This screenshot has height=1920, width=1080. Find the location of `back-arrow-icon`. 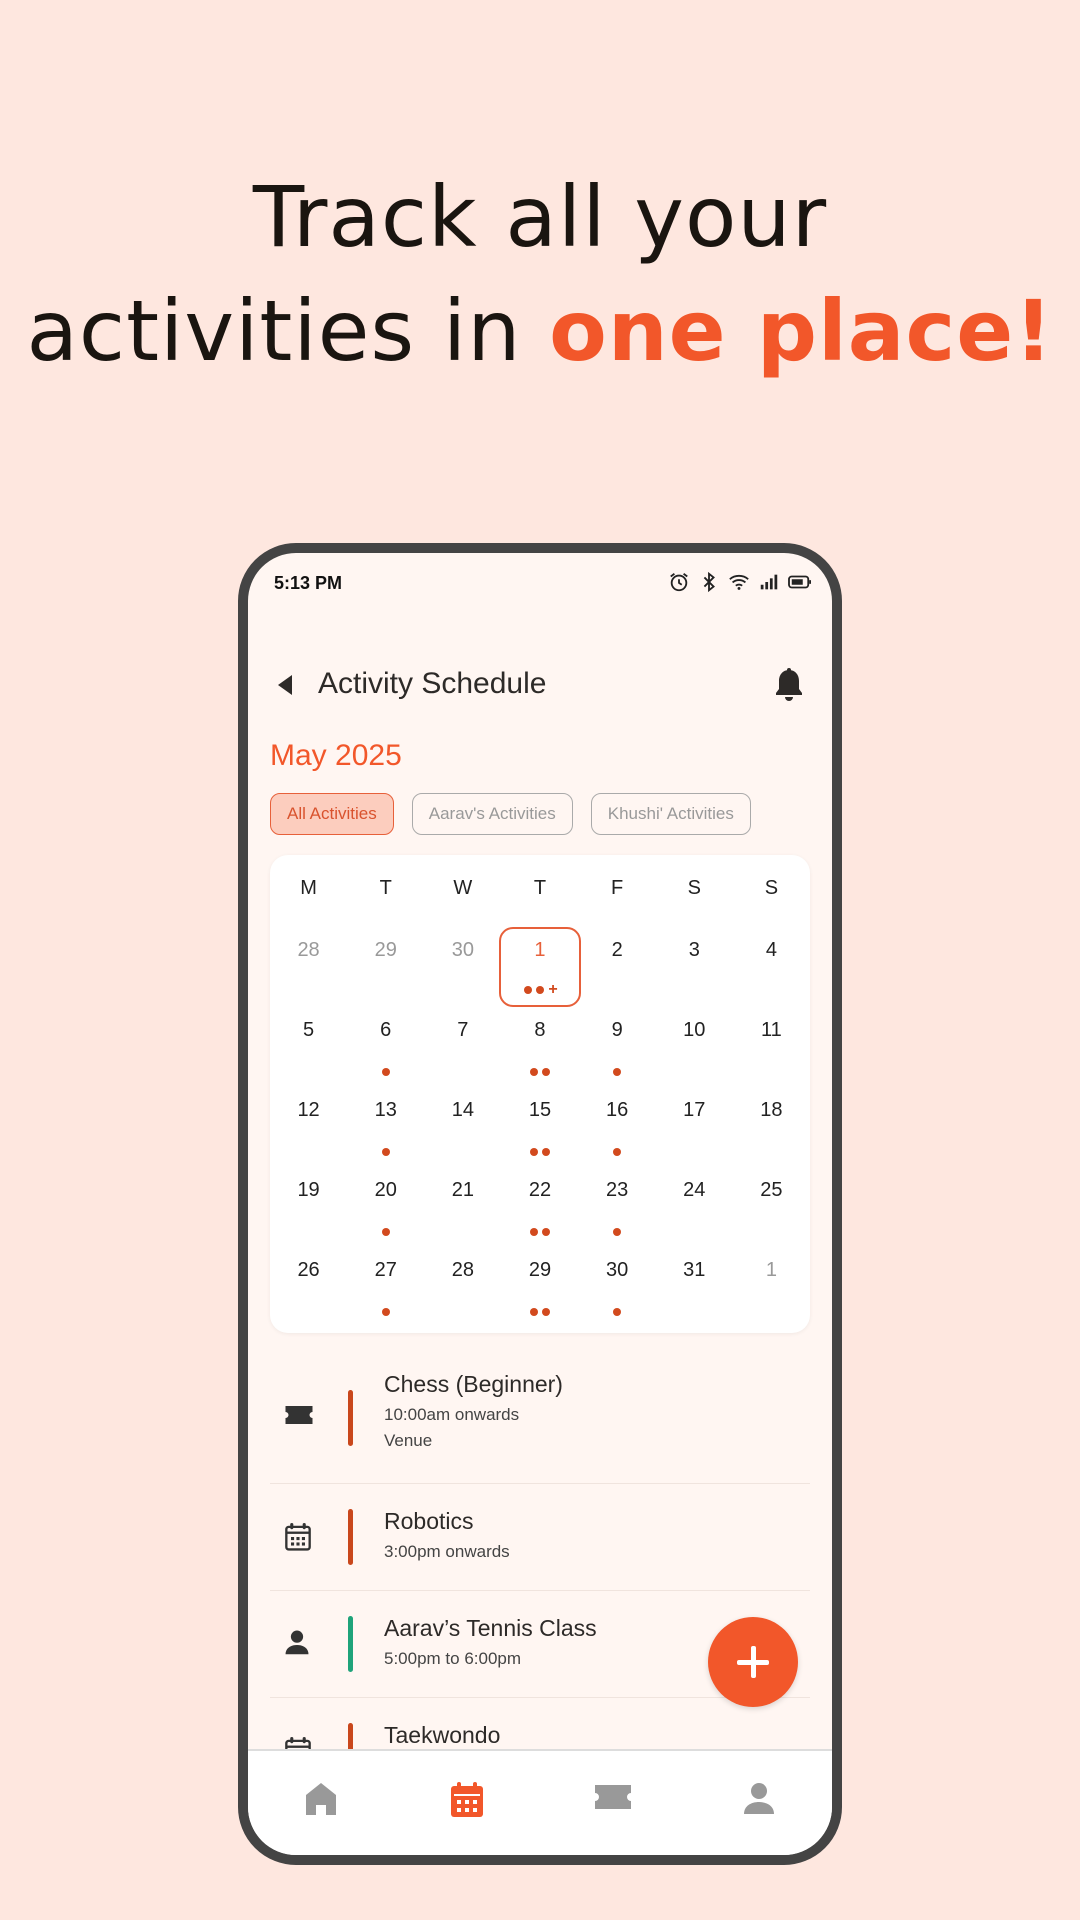

back-arrow-icon is located at coordinates (285, 685).